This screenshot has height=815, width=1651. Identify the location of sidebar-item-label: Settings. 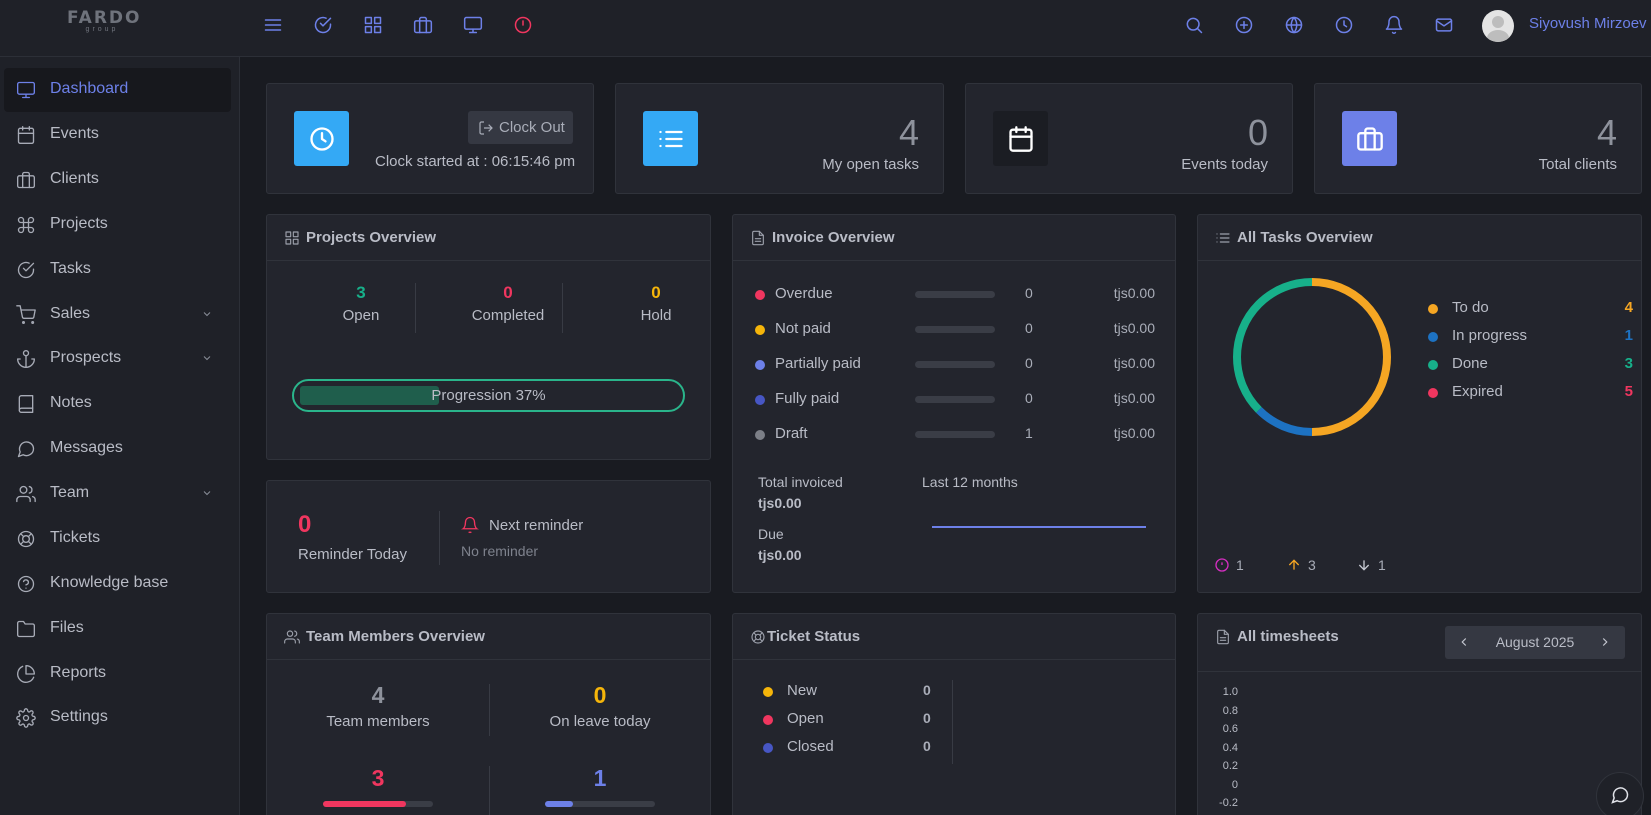
(79, 716).